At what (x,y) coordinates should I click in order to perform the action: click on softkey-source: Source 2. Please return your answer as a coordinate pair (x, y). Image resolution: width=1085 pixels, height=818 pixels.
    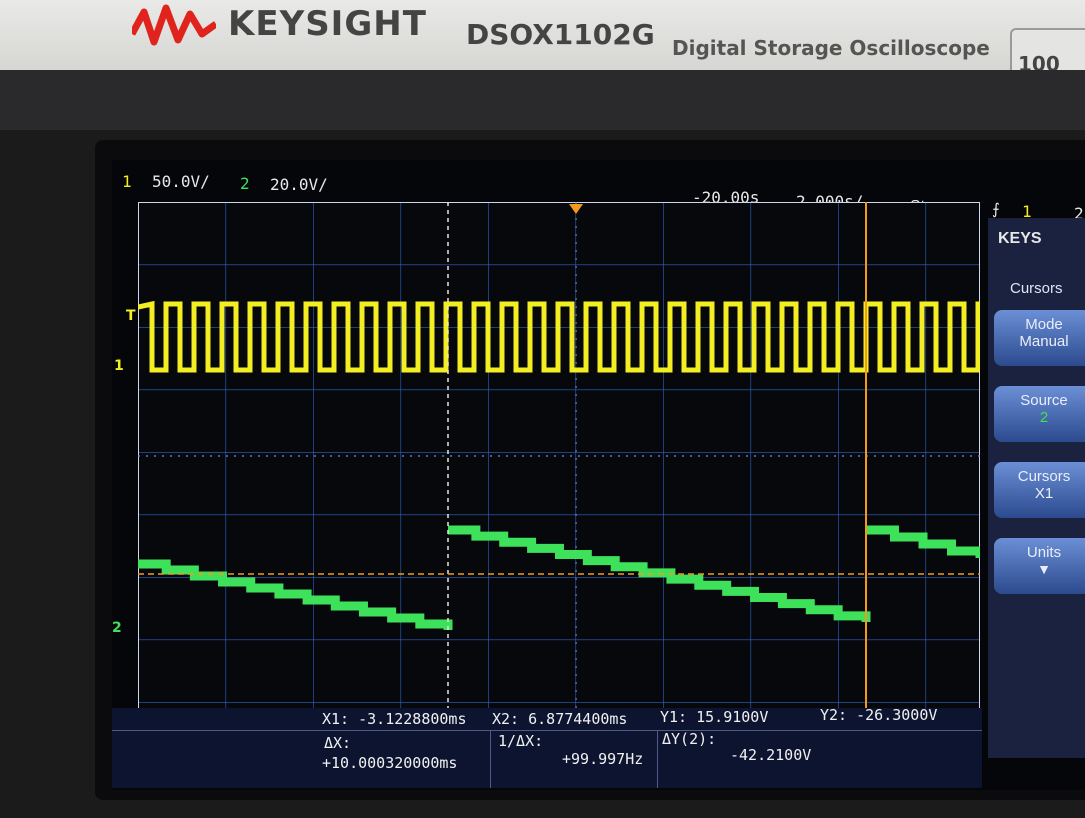
    Looking at the image, I should click on (1039, 414).